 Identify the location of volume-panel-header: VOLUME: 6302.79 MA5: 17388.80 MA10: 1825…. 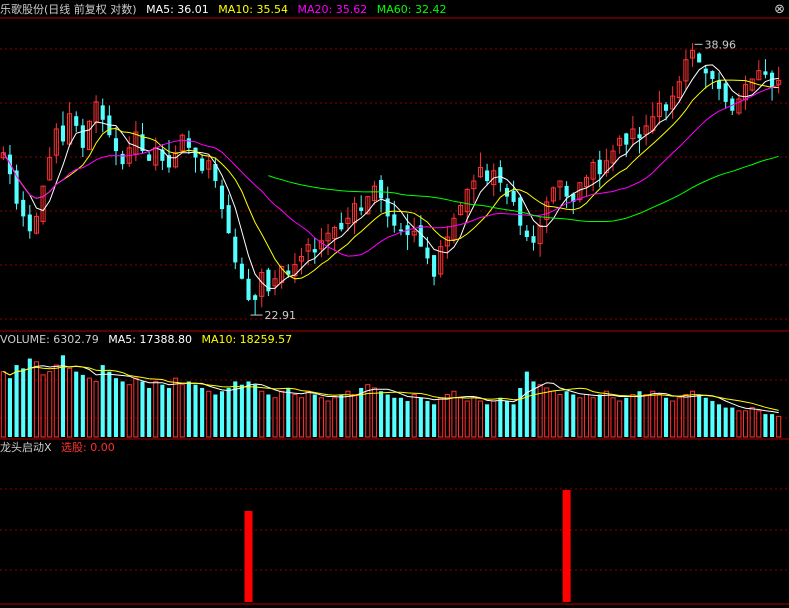
(149, 340).